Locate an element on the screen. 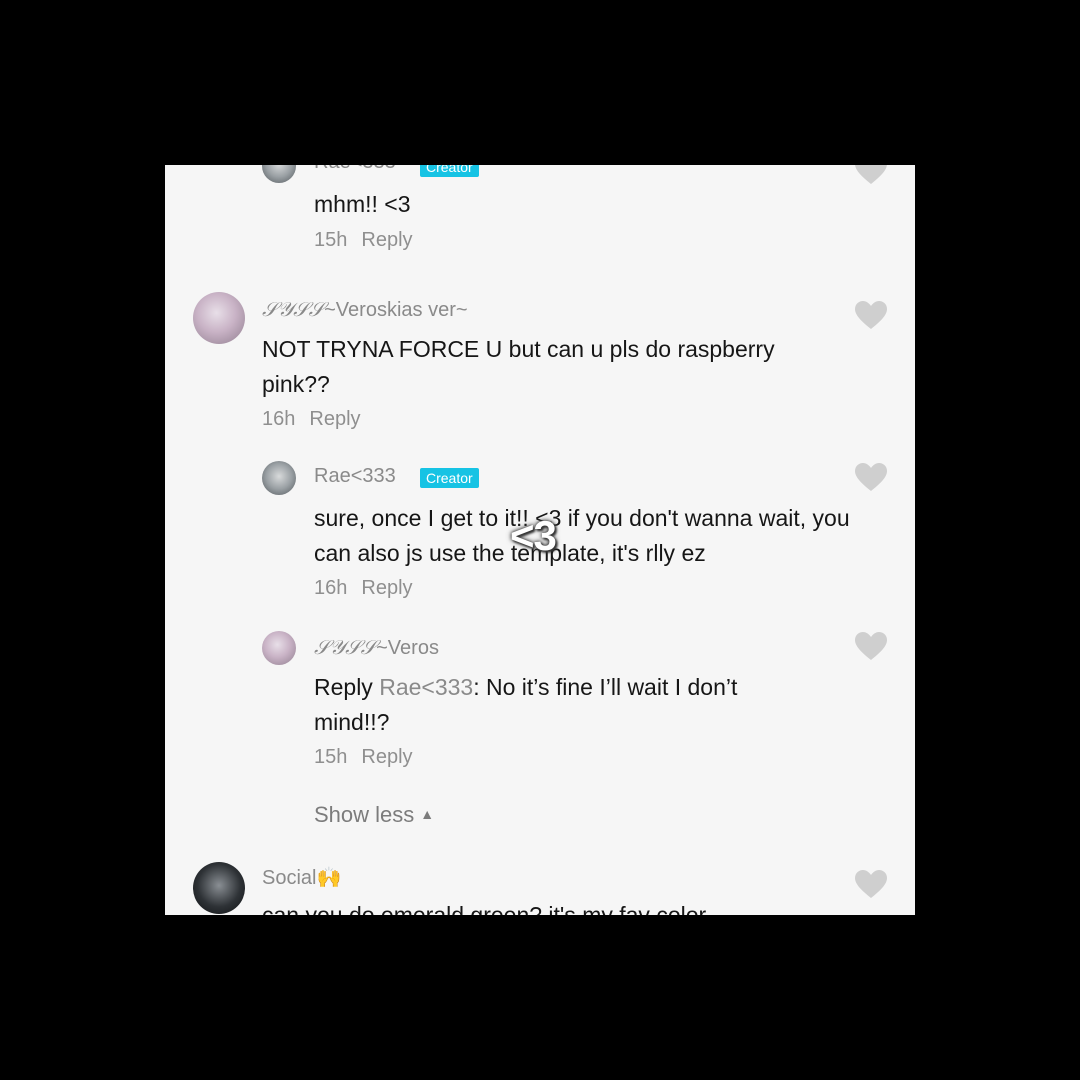 The image size is (1080, 1080). comment-username: Social🙌 is located at coordinates (301, 877).